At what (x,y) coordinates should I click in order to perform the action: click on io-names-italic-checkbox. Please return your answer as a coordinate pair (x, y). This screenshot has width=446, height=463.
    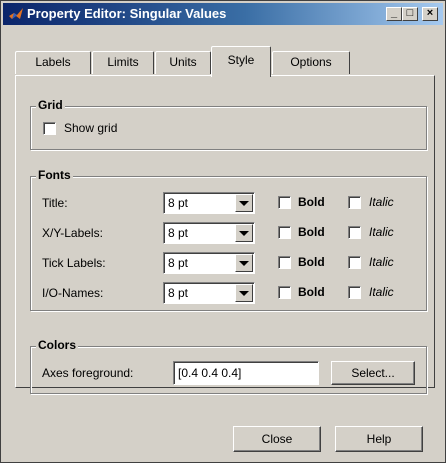
    Looking at the image, I should click on (354, 292).